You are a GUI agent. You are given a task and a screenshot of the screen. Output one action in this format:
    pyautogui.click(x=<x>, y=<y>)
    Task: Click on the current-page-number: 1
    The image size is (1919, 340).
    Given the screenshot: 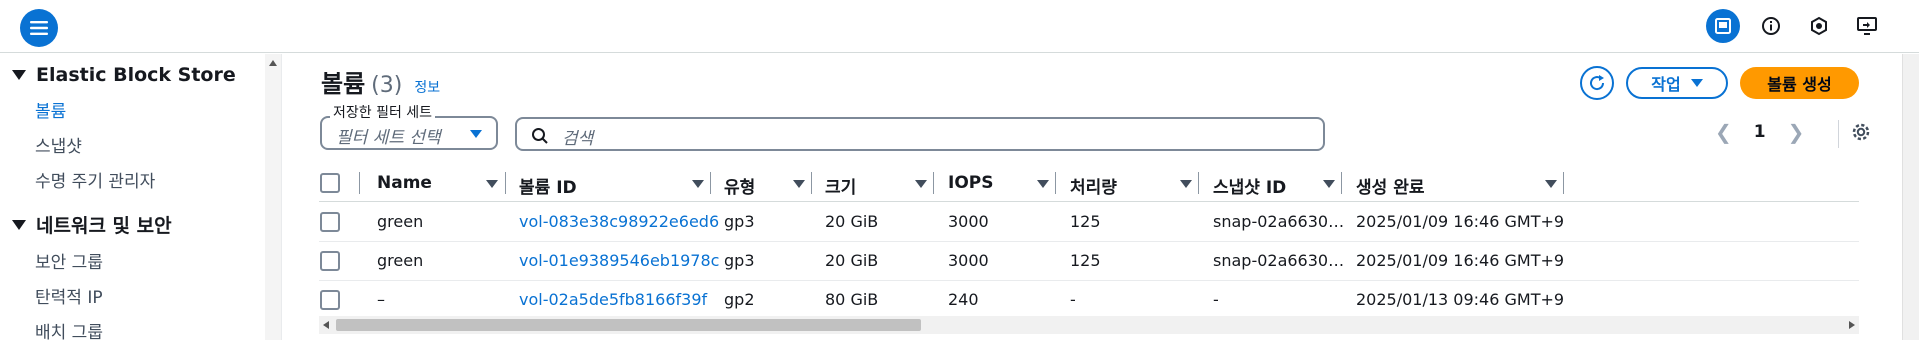 What is the action you would take?
    pyautogui.click(x=1760, y=132)
    